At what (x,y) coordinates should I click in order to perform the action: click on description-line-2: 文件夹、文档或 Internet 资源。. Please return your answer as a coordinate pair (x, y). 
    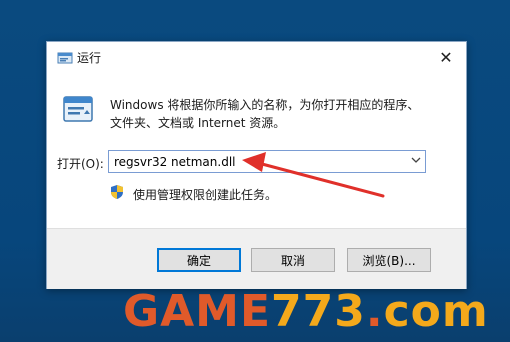
    Looking at the image, I should click on (198, 123).